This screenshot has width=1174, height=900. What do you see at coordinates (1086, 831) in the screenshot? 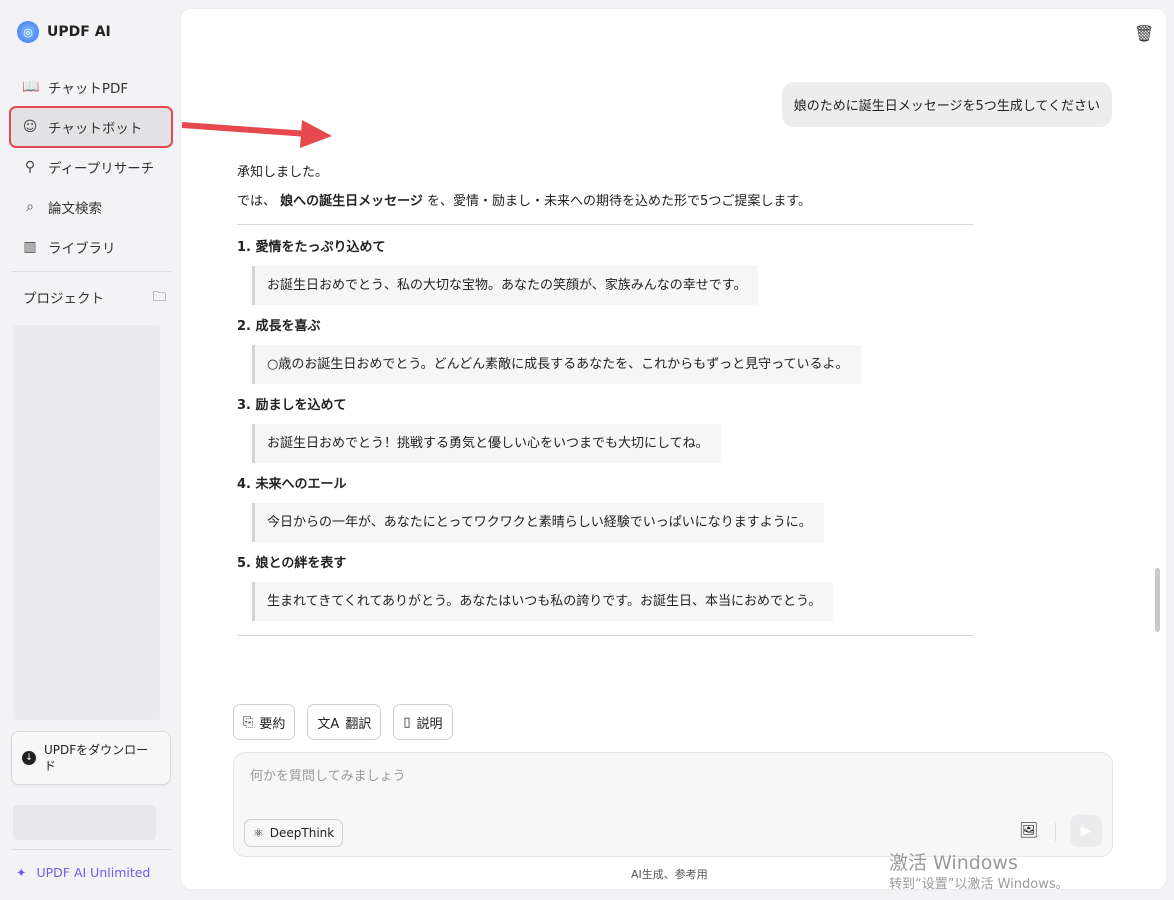
I see `send-button: ▶` at bounding box center [1086, 831].